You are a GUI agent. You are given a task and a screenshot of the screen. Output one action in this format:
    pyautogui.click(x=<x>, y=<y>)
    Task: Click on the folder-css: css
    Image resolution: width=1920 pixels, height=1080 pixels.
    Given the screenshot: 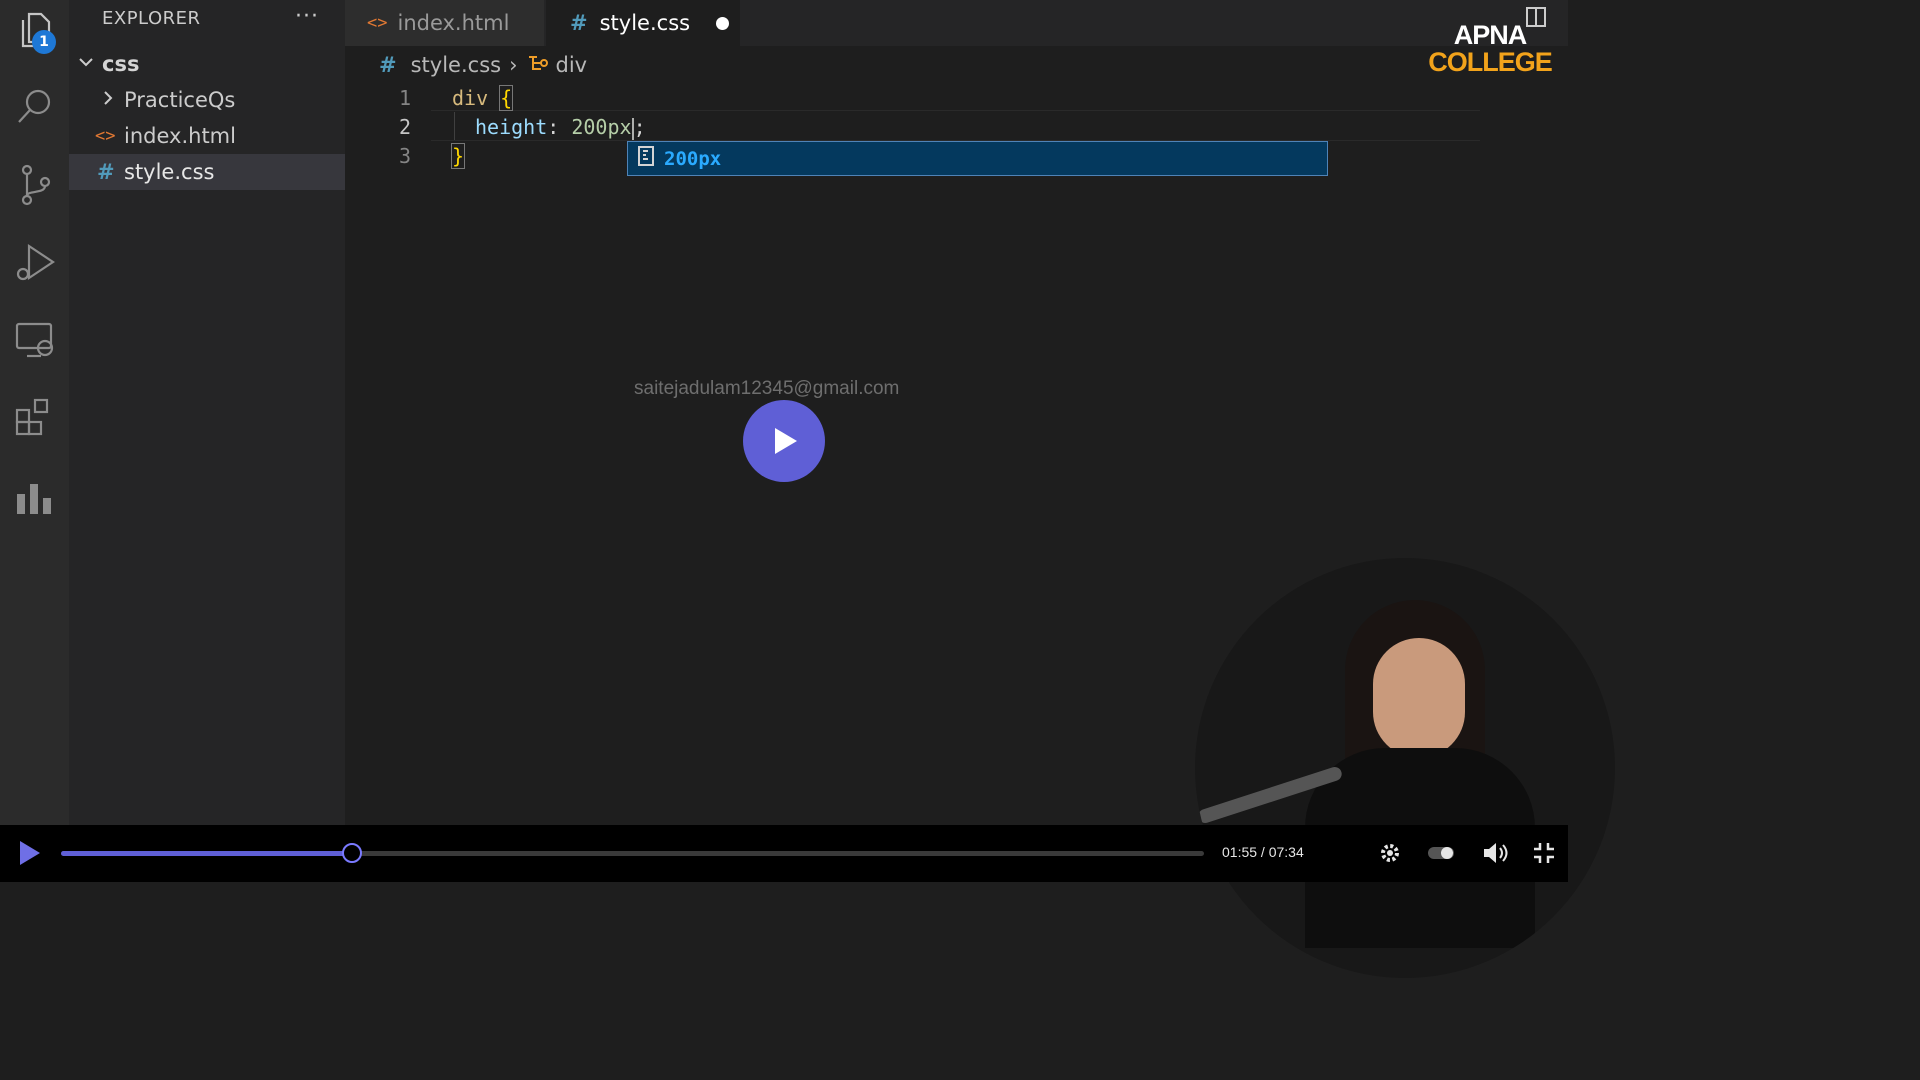 What is the action you would take?
    pyautogui.click(x=207, y=64)
    